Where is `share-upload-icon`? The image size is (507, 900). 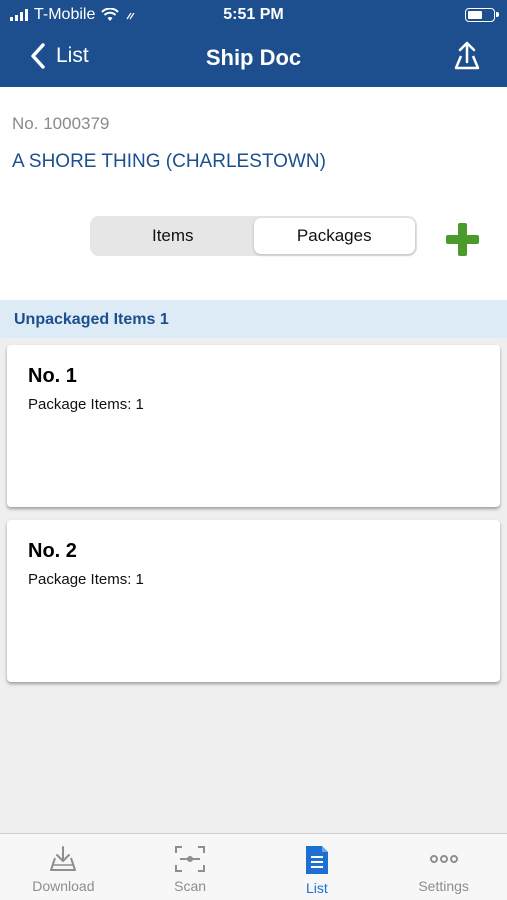
share-upload-icon is located at coordinates (467, 55).